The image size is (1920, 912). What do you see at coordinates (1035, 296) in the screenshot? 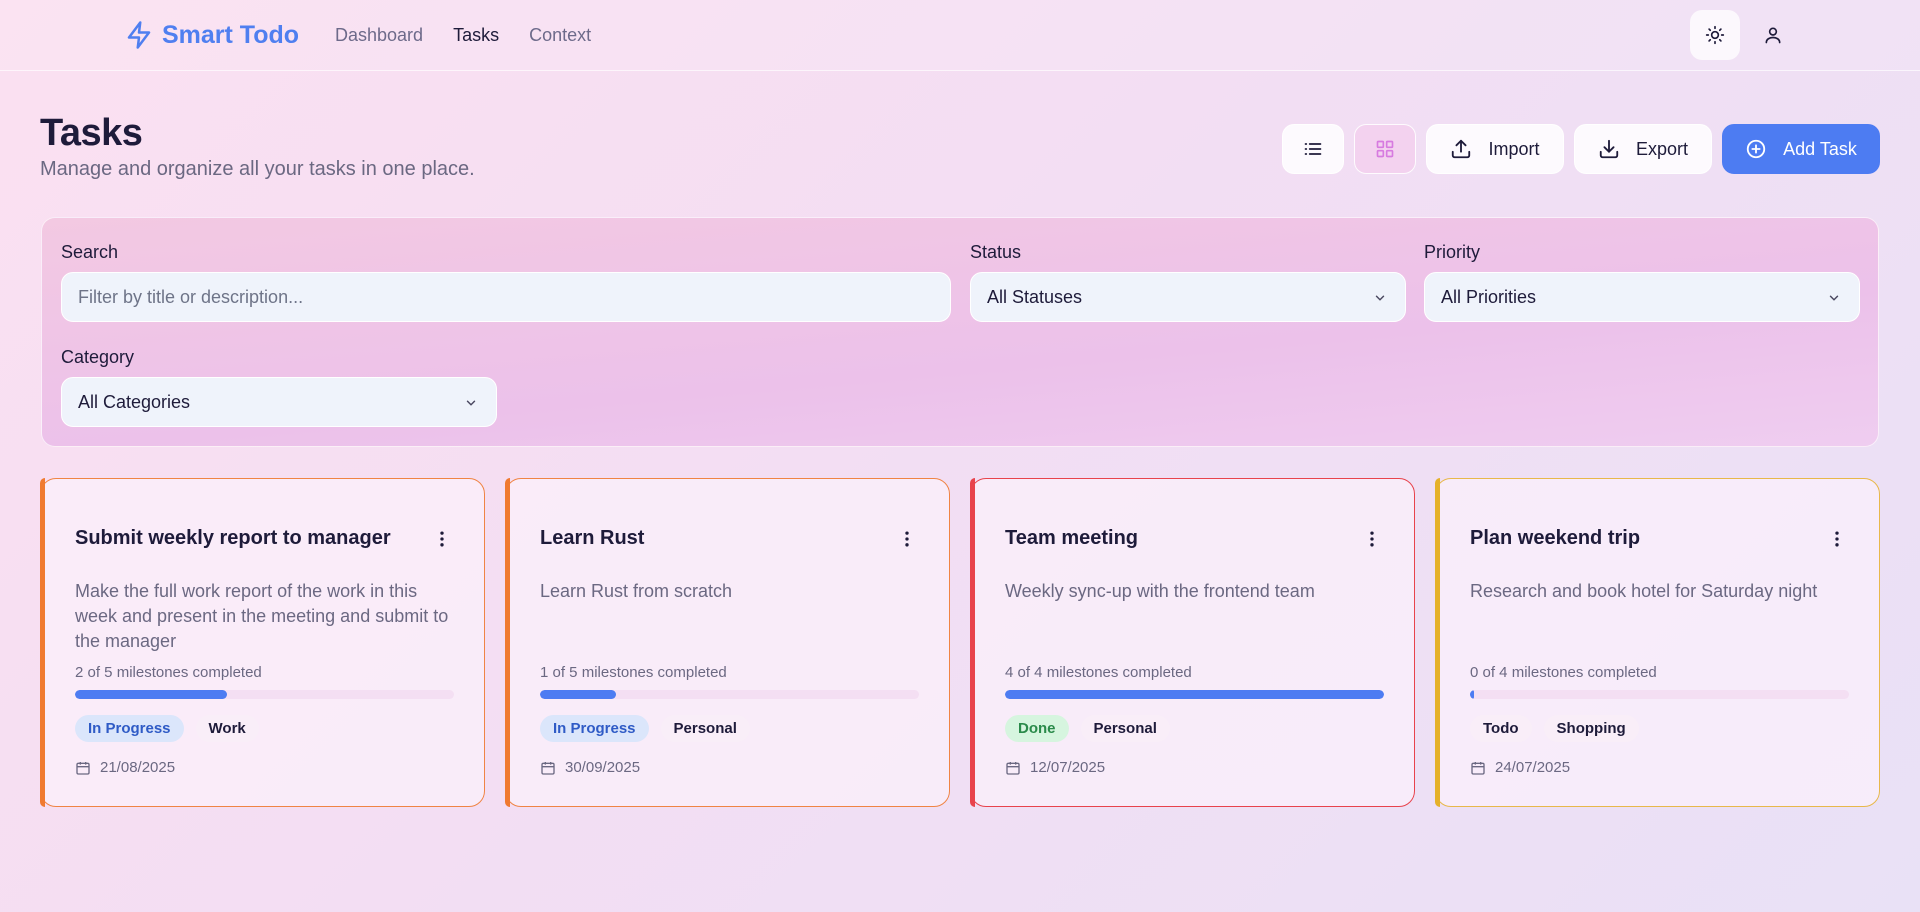
I see `status-select-value: All Statuses` at bounding box center [1035, 296].